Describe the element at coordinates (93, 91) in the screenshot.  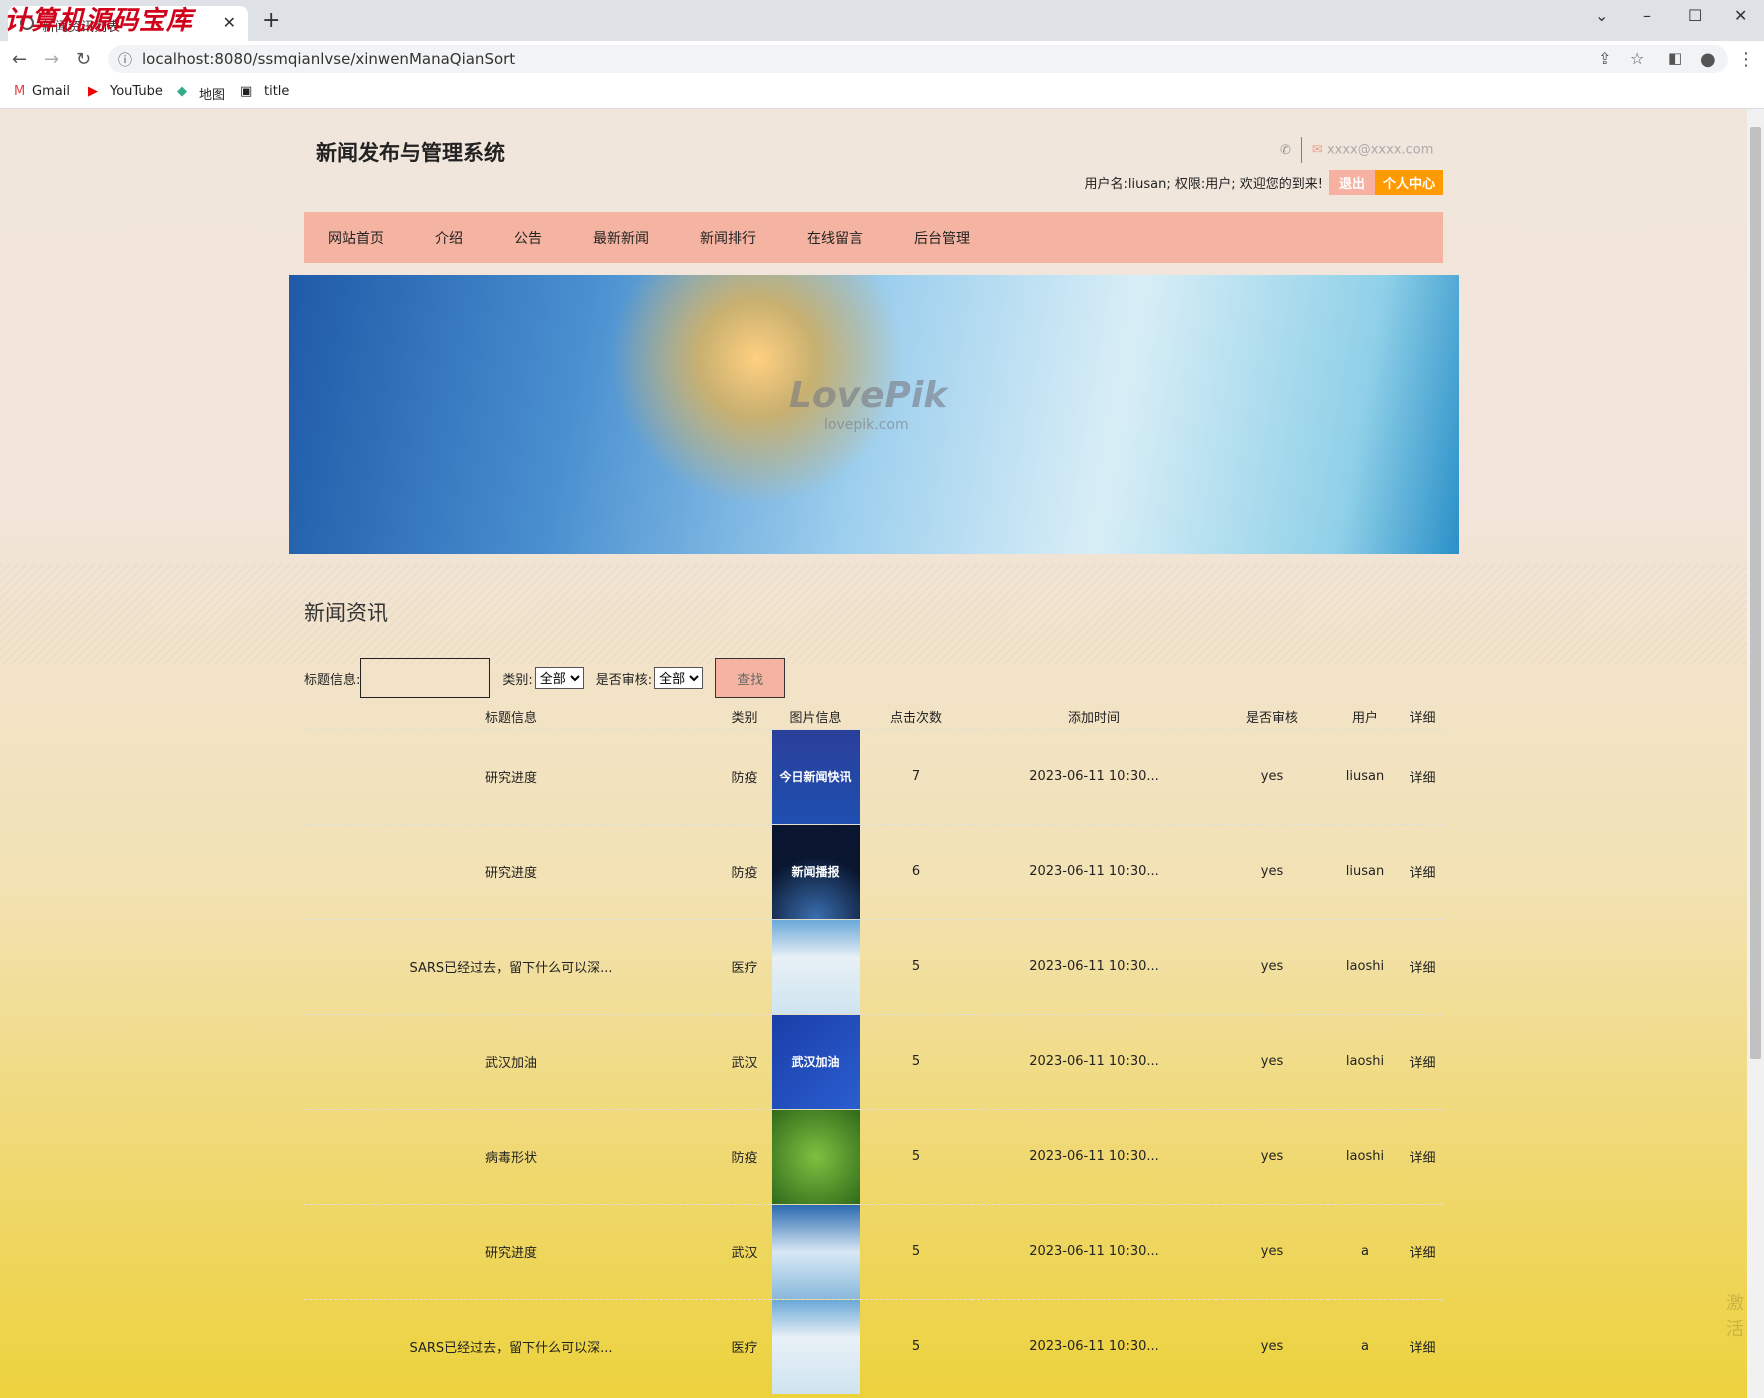
I see `youtube-icon: ▶` at that location.